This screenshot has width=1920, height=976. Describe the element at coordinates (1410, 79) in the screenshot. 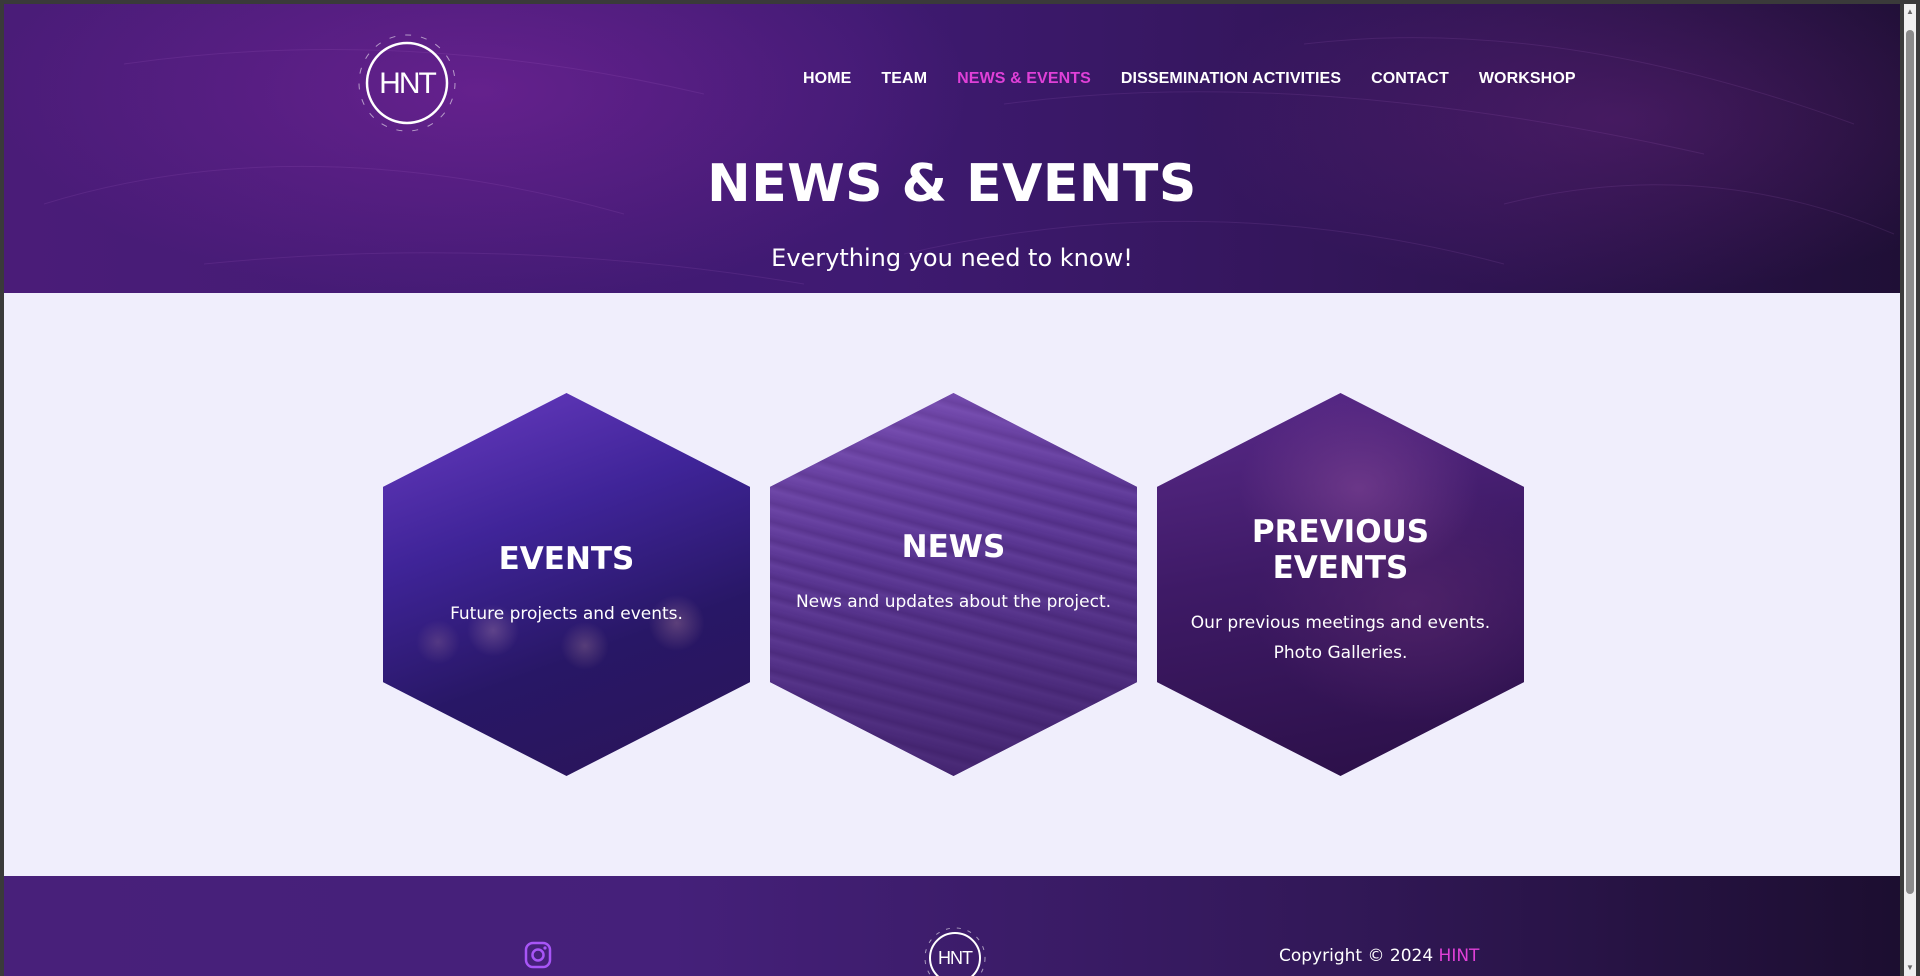

I see `nav-contact: CONTACT` at that location.